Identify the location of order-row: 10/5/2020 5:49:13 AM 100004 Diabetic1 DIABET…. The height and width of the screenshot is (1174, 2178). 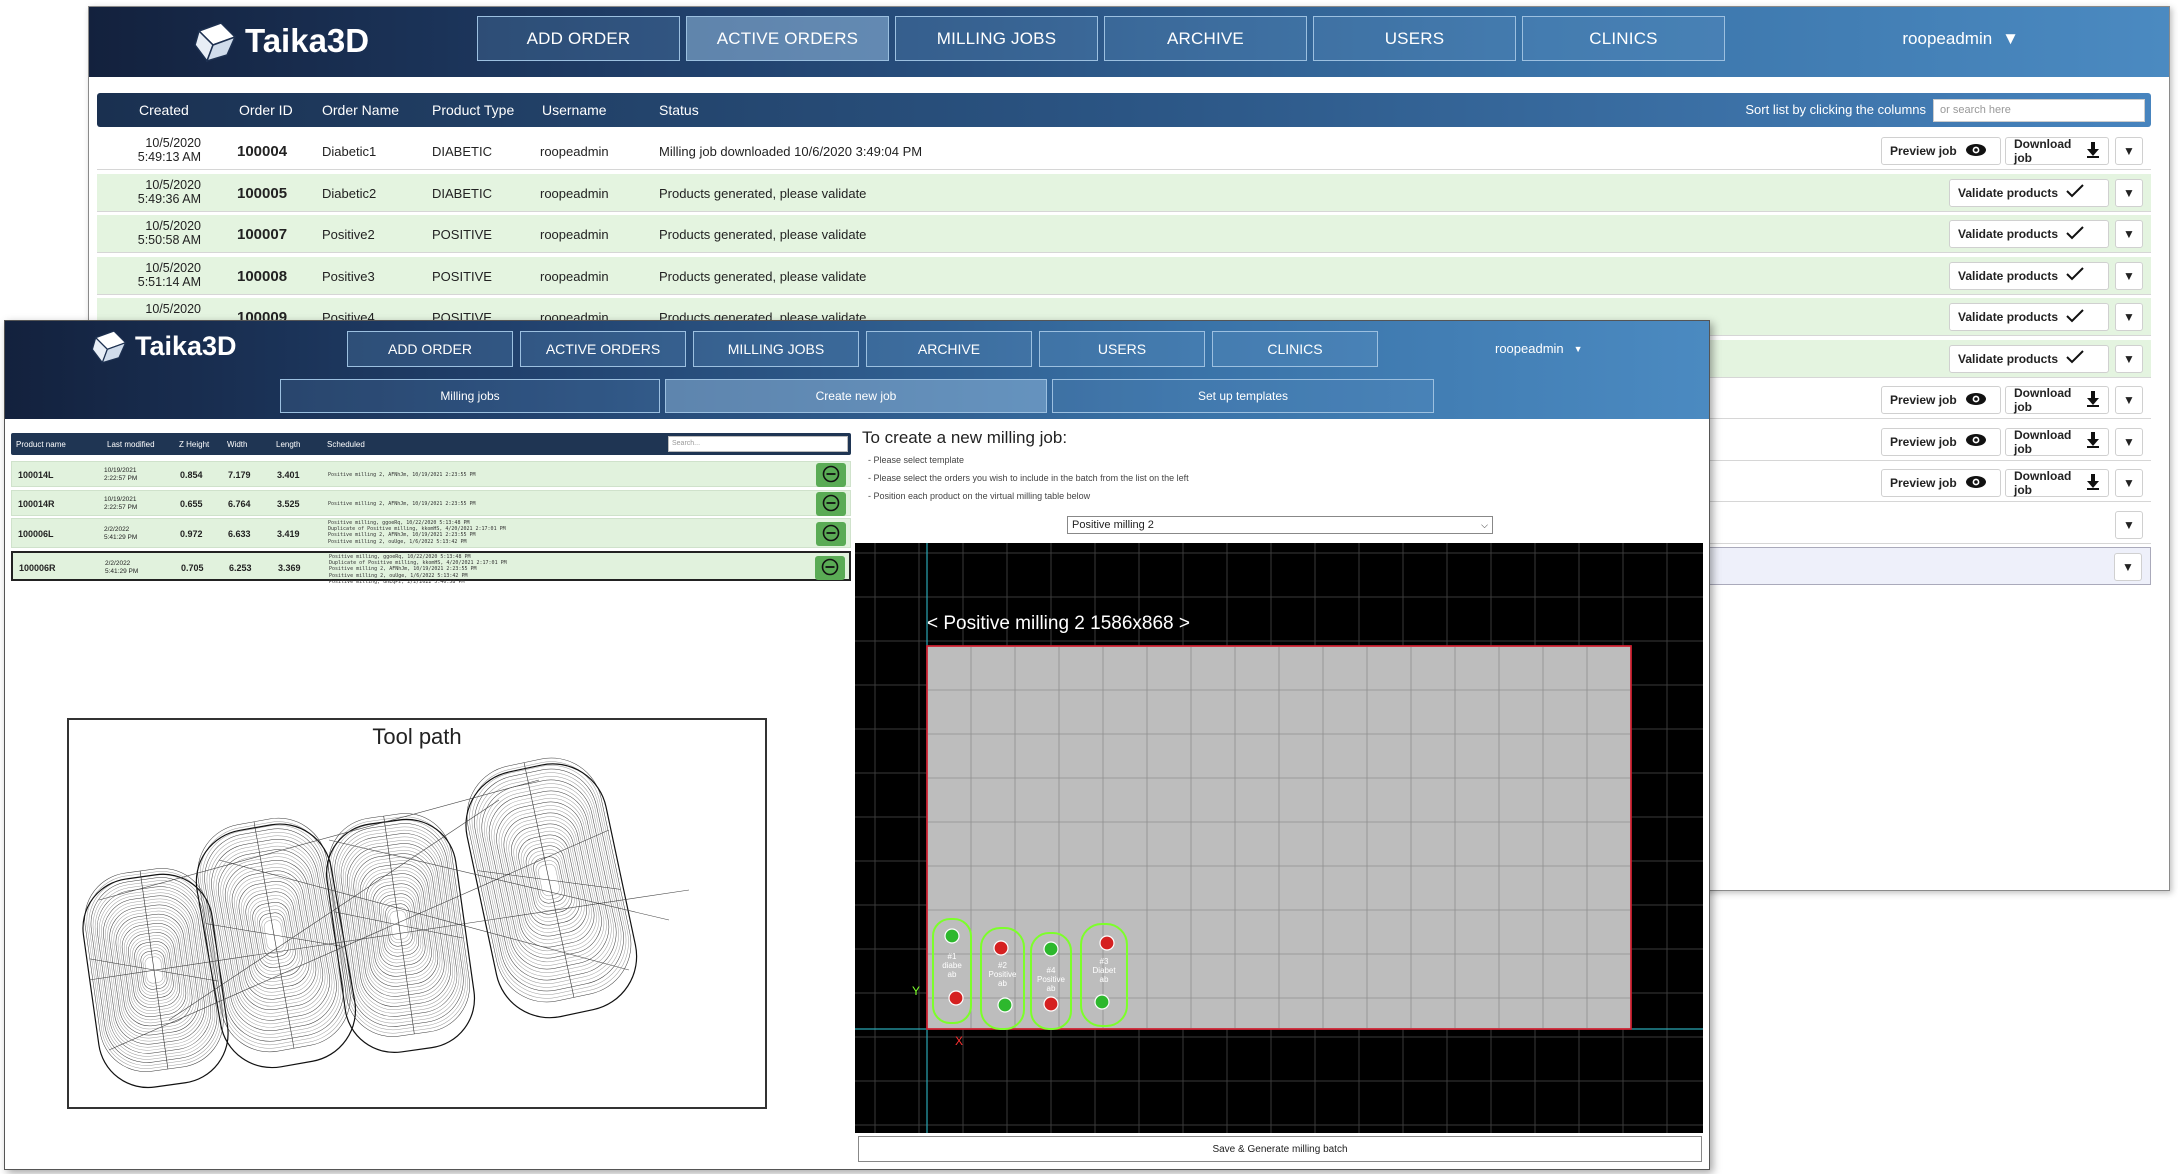
(1124, 151).